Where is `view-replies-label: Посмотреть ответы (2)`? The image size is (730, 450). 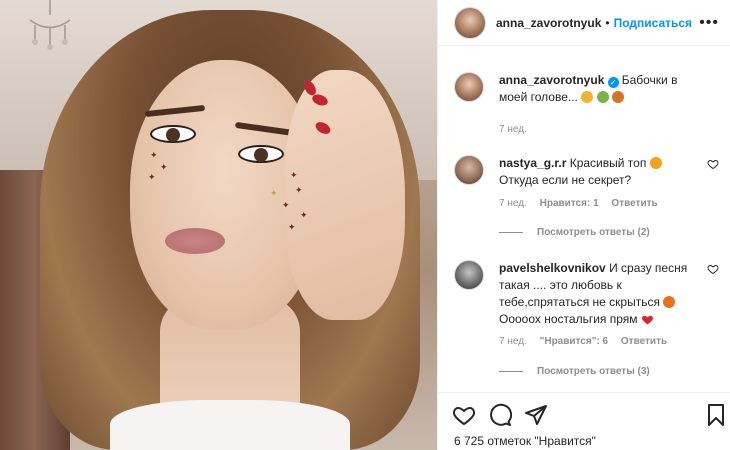
view-replies-label: Посмотреть ответы (2) is located at coordinates (593, 232).